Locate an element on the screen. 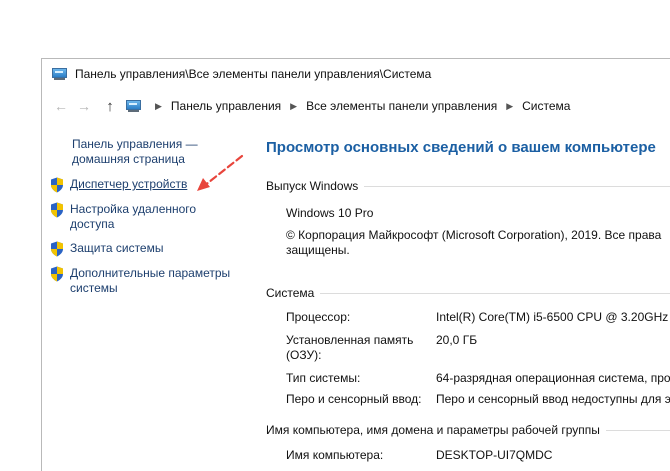  device-manager-link: Диспетчер устройств is located at coordinates (128, 184).